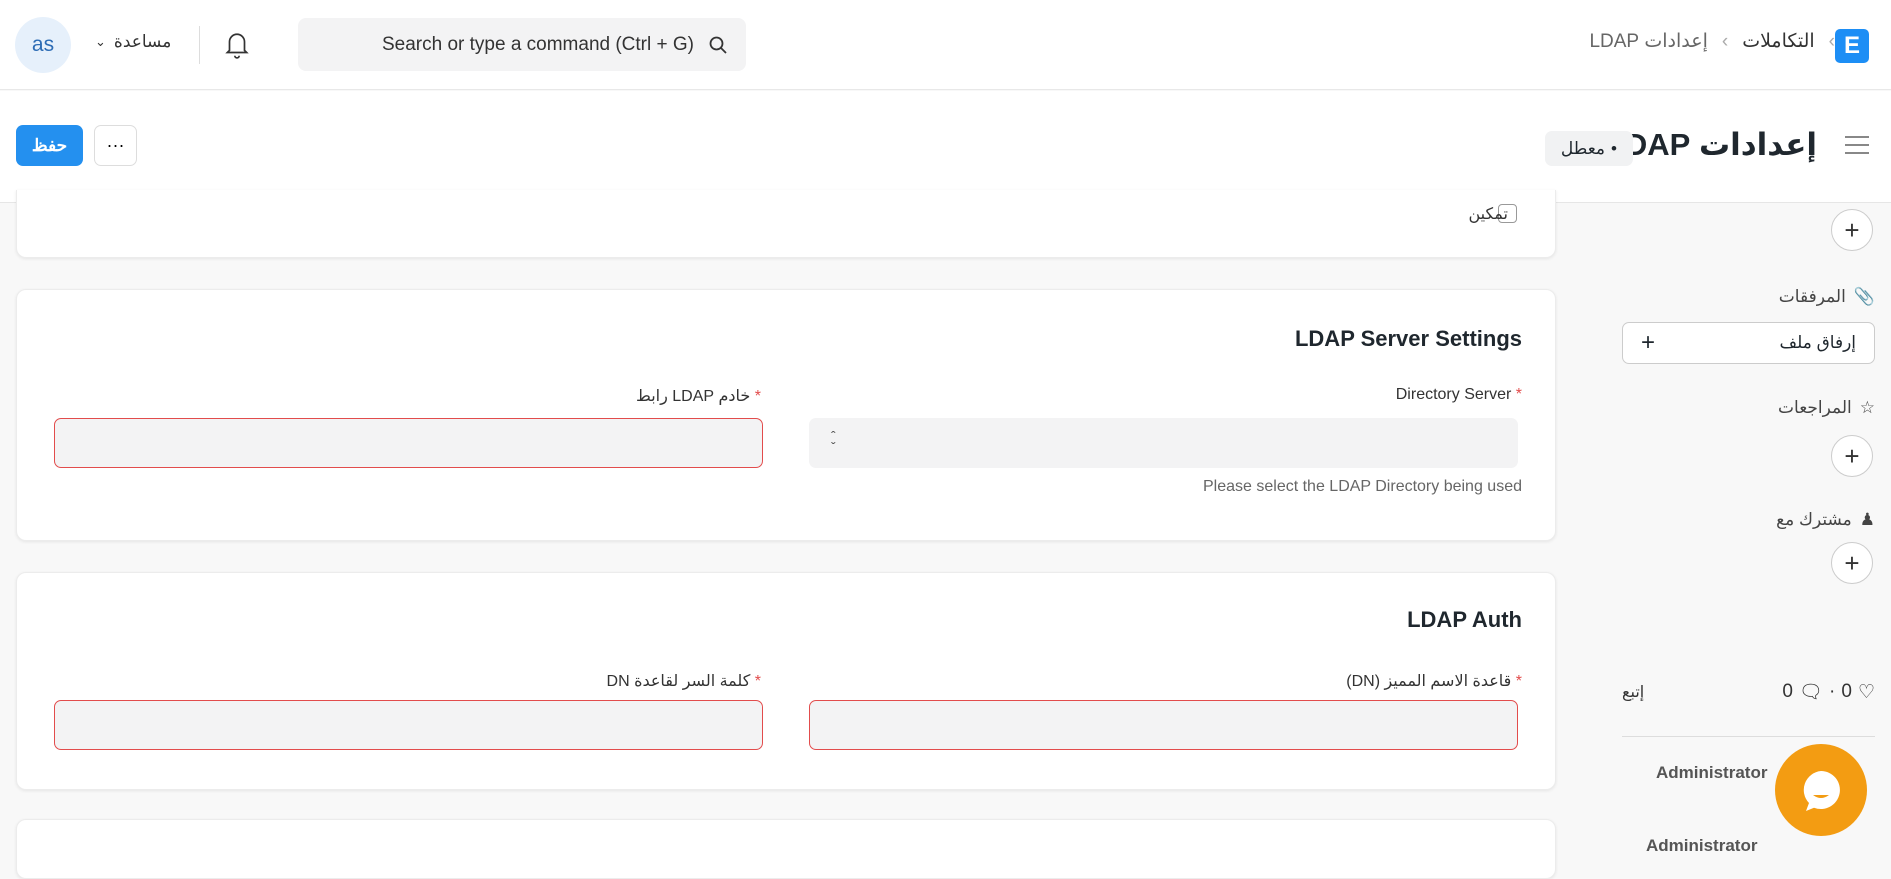  Describe the element at coordinates (408, 725) in the screenshot. I see `password-input` at that location.